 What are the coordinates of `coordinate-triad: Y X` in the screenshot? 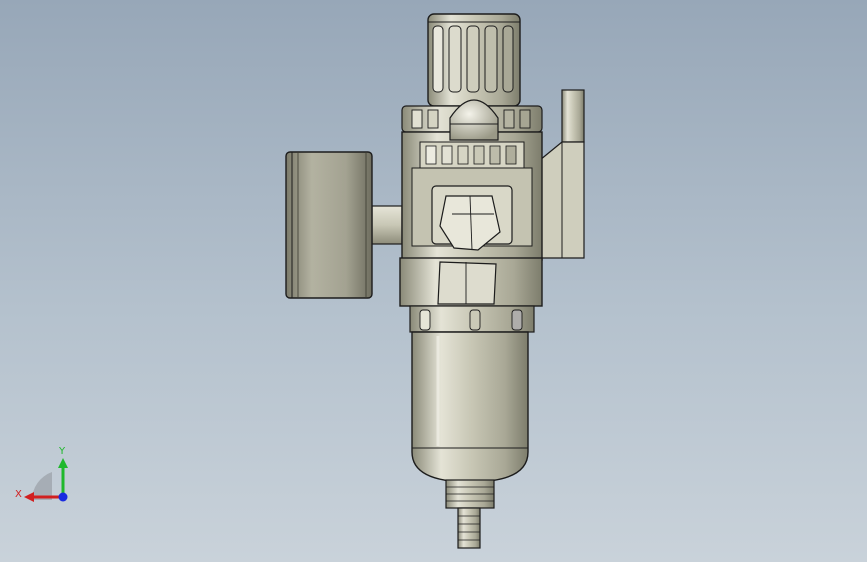 It's located at (47, 475).